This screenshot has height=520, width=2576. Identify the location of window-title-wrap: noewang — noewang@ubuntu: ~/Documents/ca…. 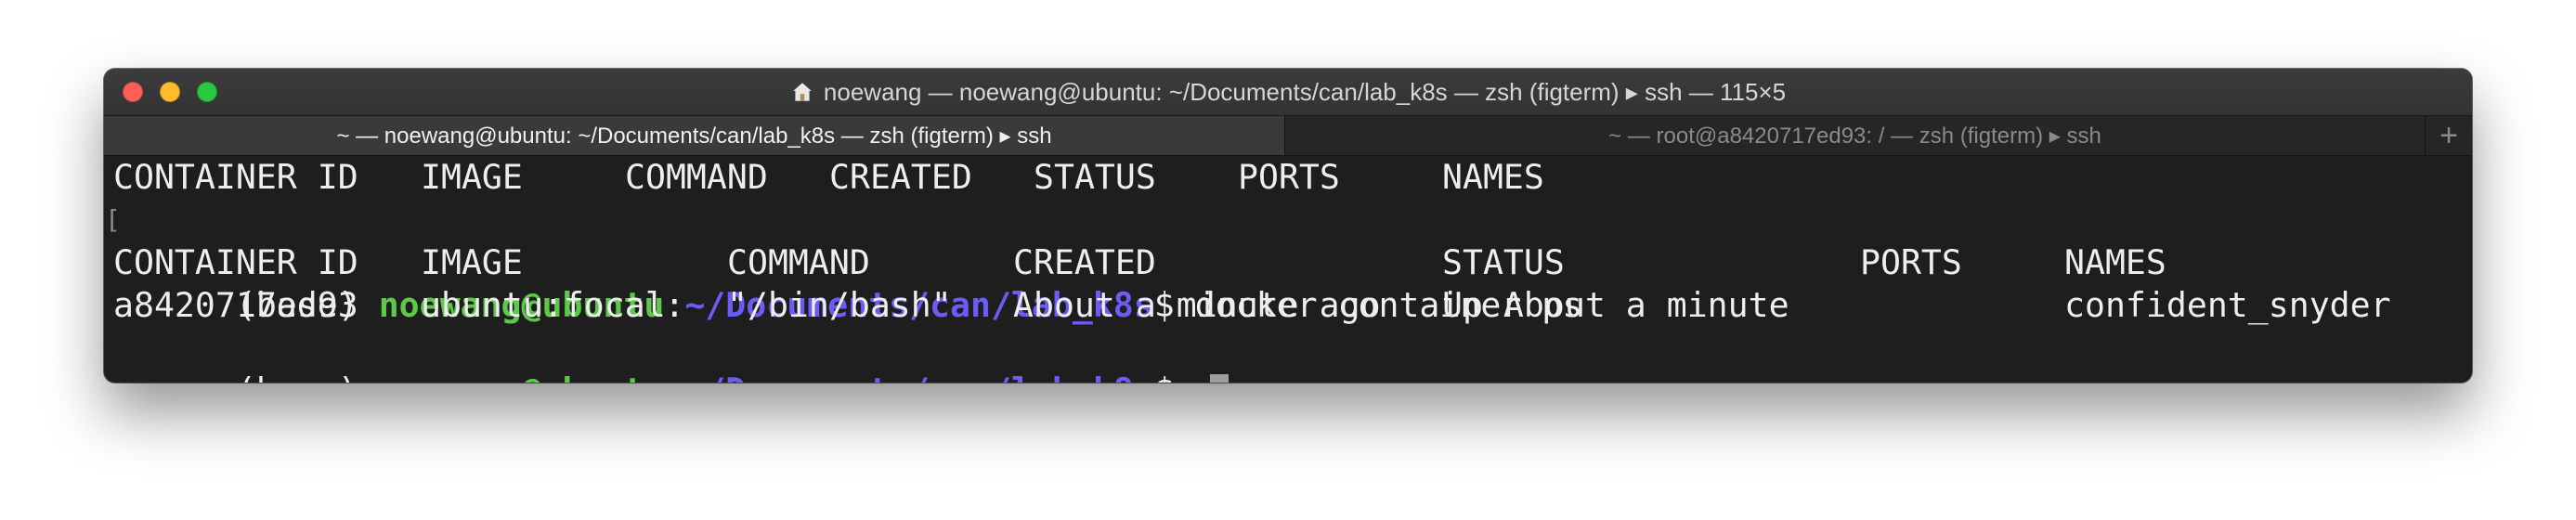
(1288, 92).